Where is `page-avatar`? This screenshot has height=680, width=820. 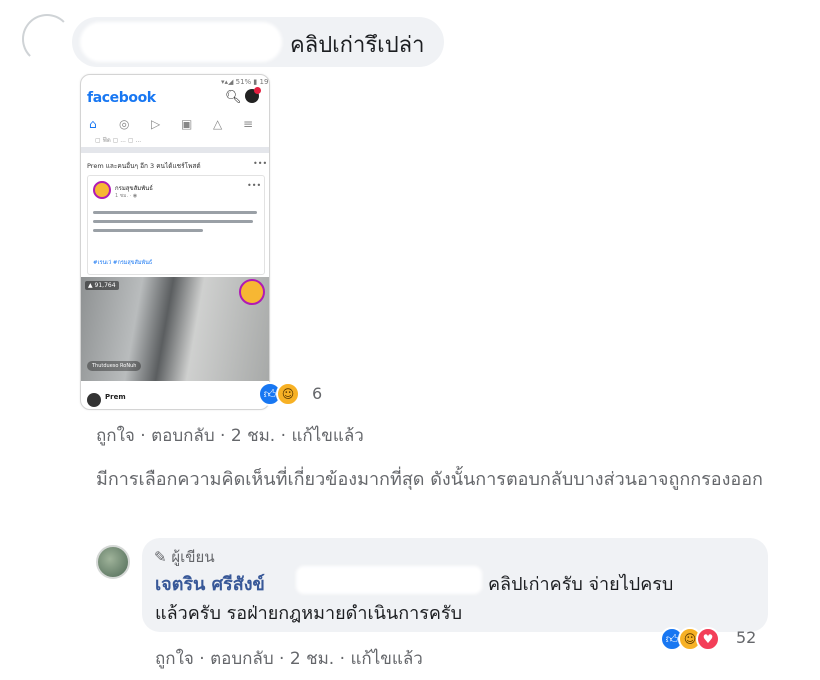
page-avatar is located at coordinates (102, 190).